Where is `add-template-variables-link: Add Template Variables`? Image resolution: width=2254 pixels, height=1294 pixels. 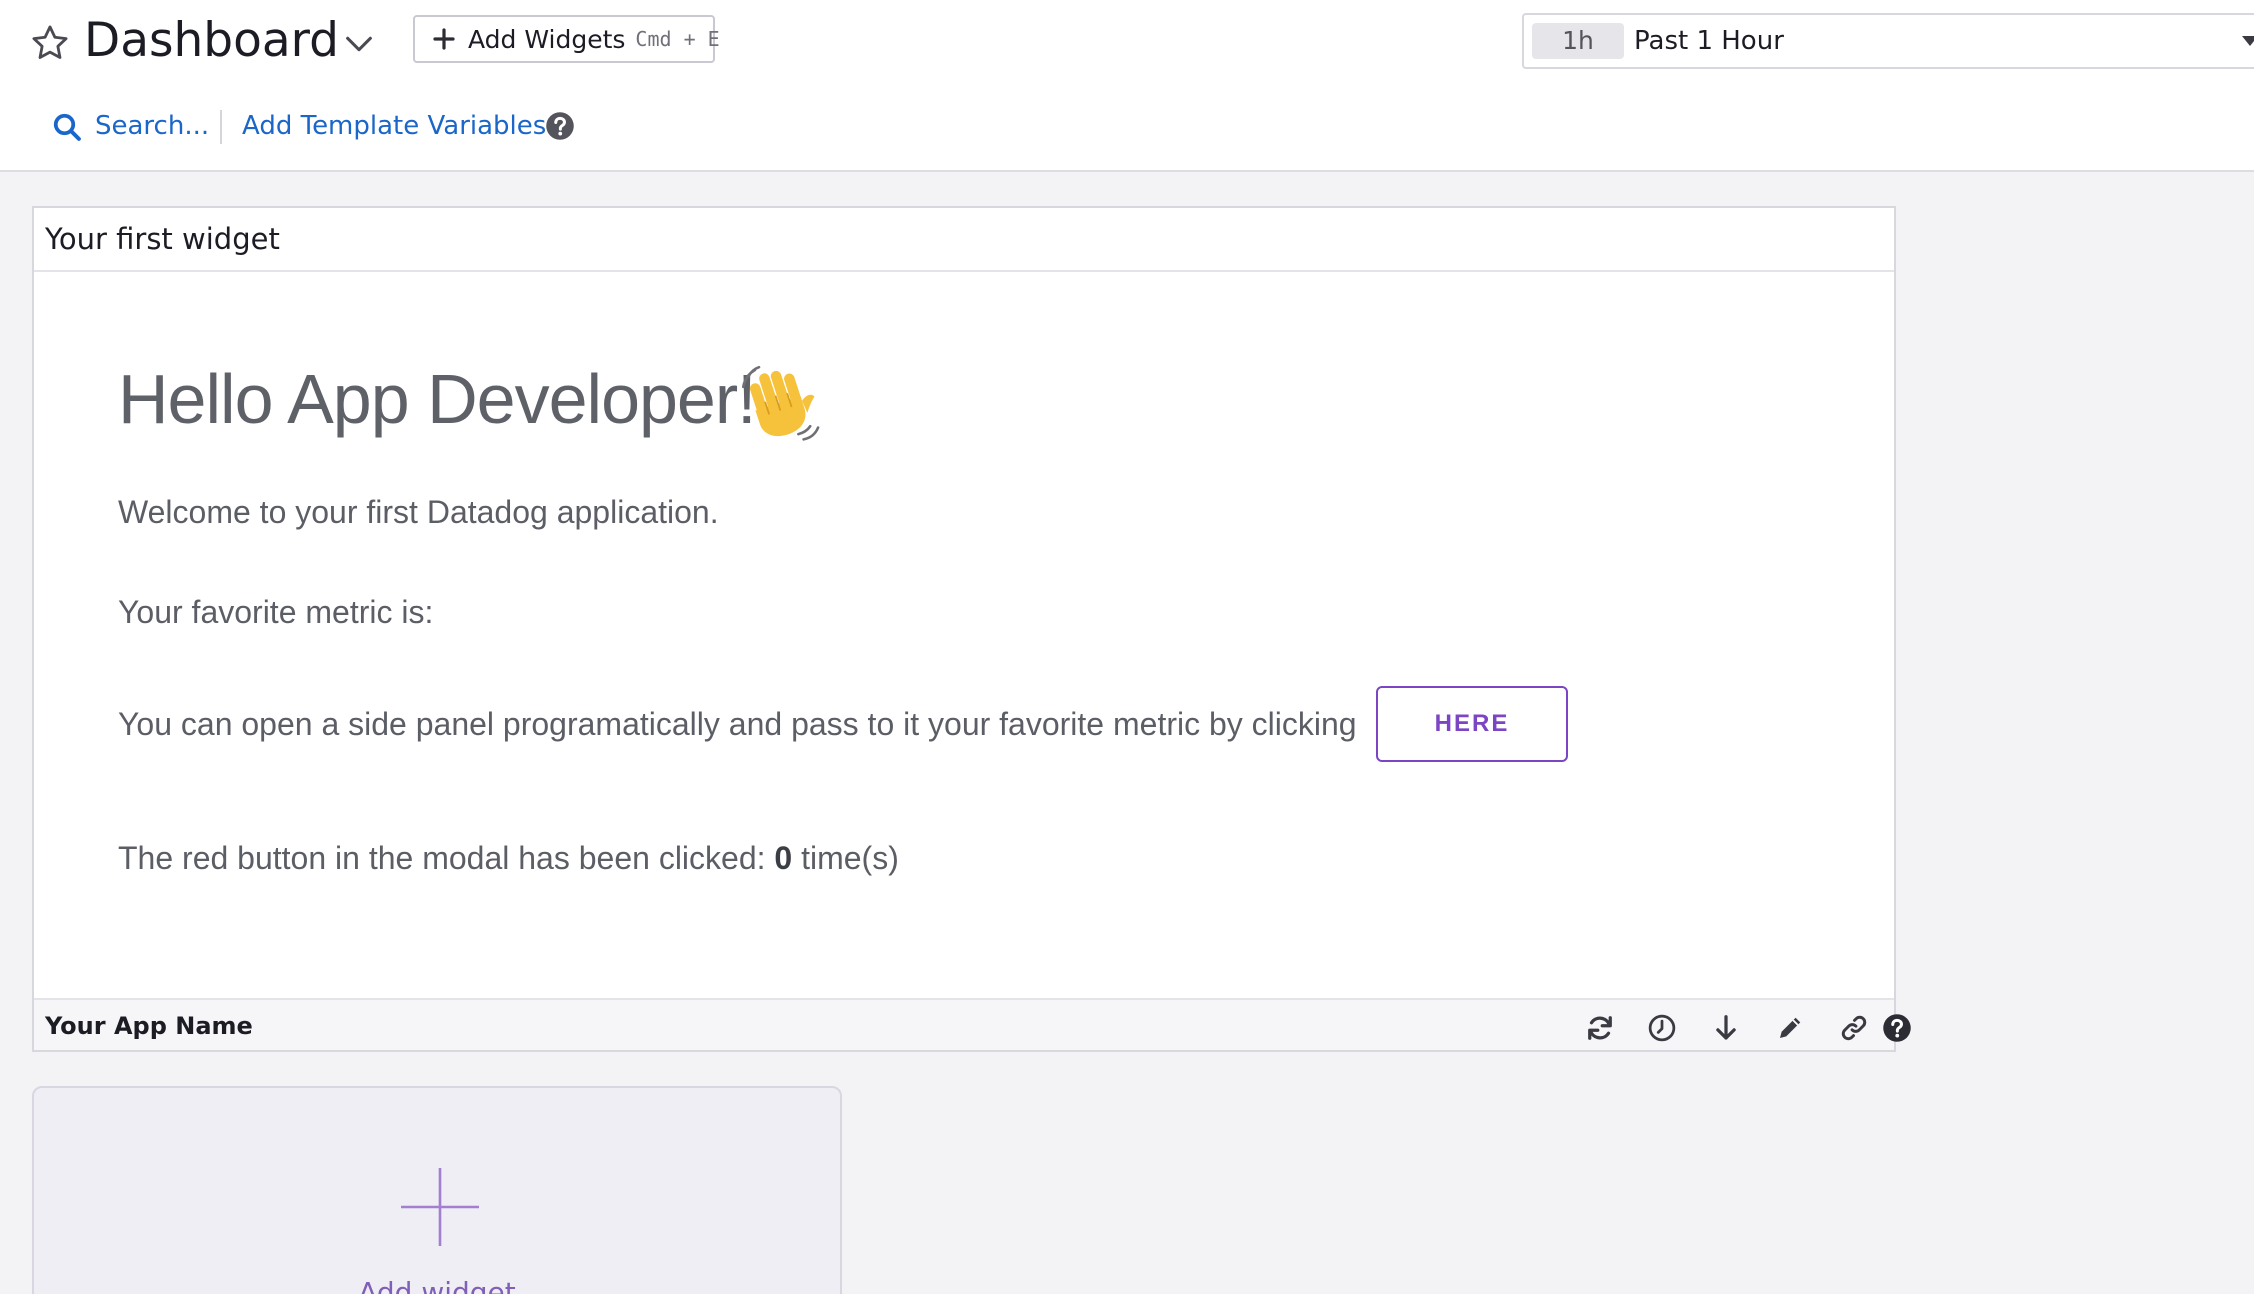
add-template-variables-link: Add Template Variables is located at coordinates (394, 126).